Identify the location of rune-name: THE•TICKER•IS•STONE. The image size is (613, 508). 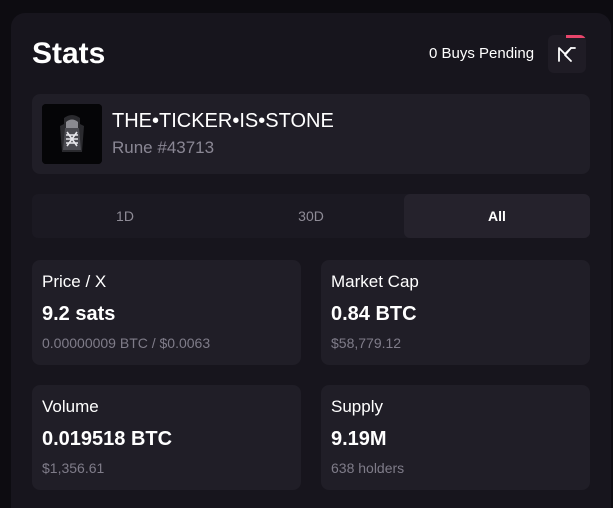
(223, 121).